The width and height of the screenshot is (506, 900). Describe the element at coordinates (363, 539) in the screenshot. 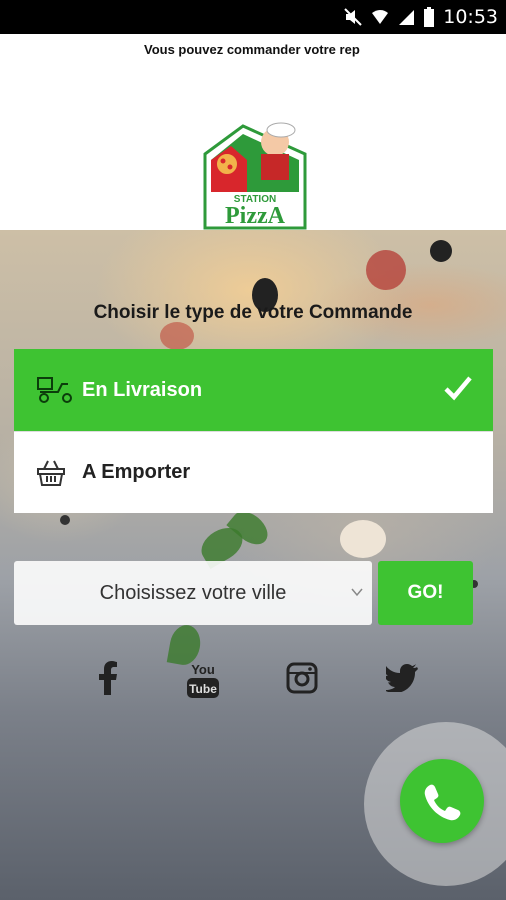

I see `mushroom-decoration` at that location.